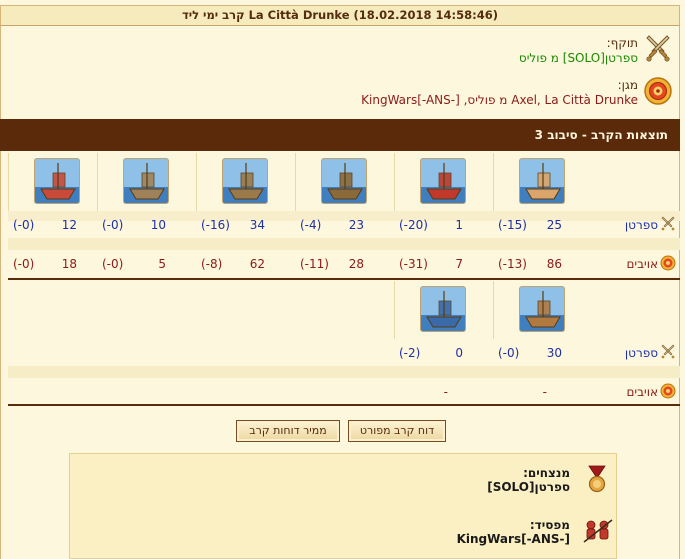  What do you see at coordinates (215, 225) in the screenshot?
I see `round1-attacker-loss: (-16)` at bounding box center [215, 225].